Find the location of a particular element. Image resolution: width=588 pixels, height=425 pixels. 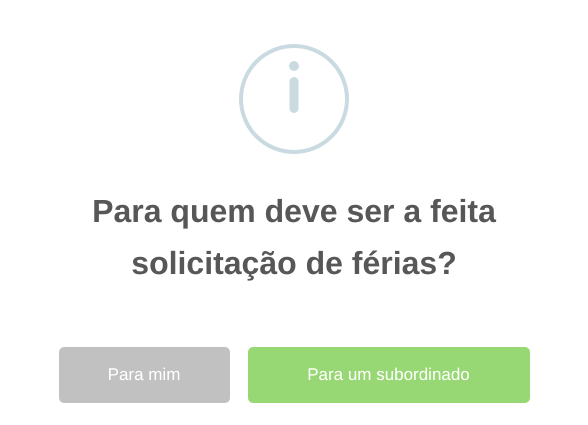

confirm-button: Para um subordinado is located at coordinates (389, 375).